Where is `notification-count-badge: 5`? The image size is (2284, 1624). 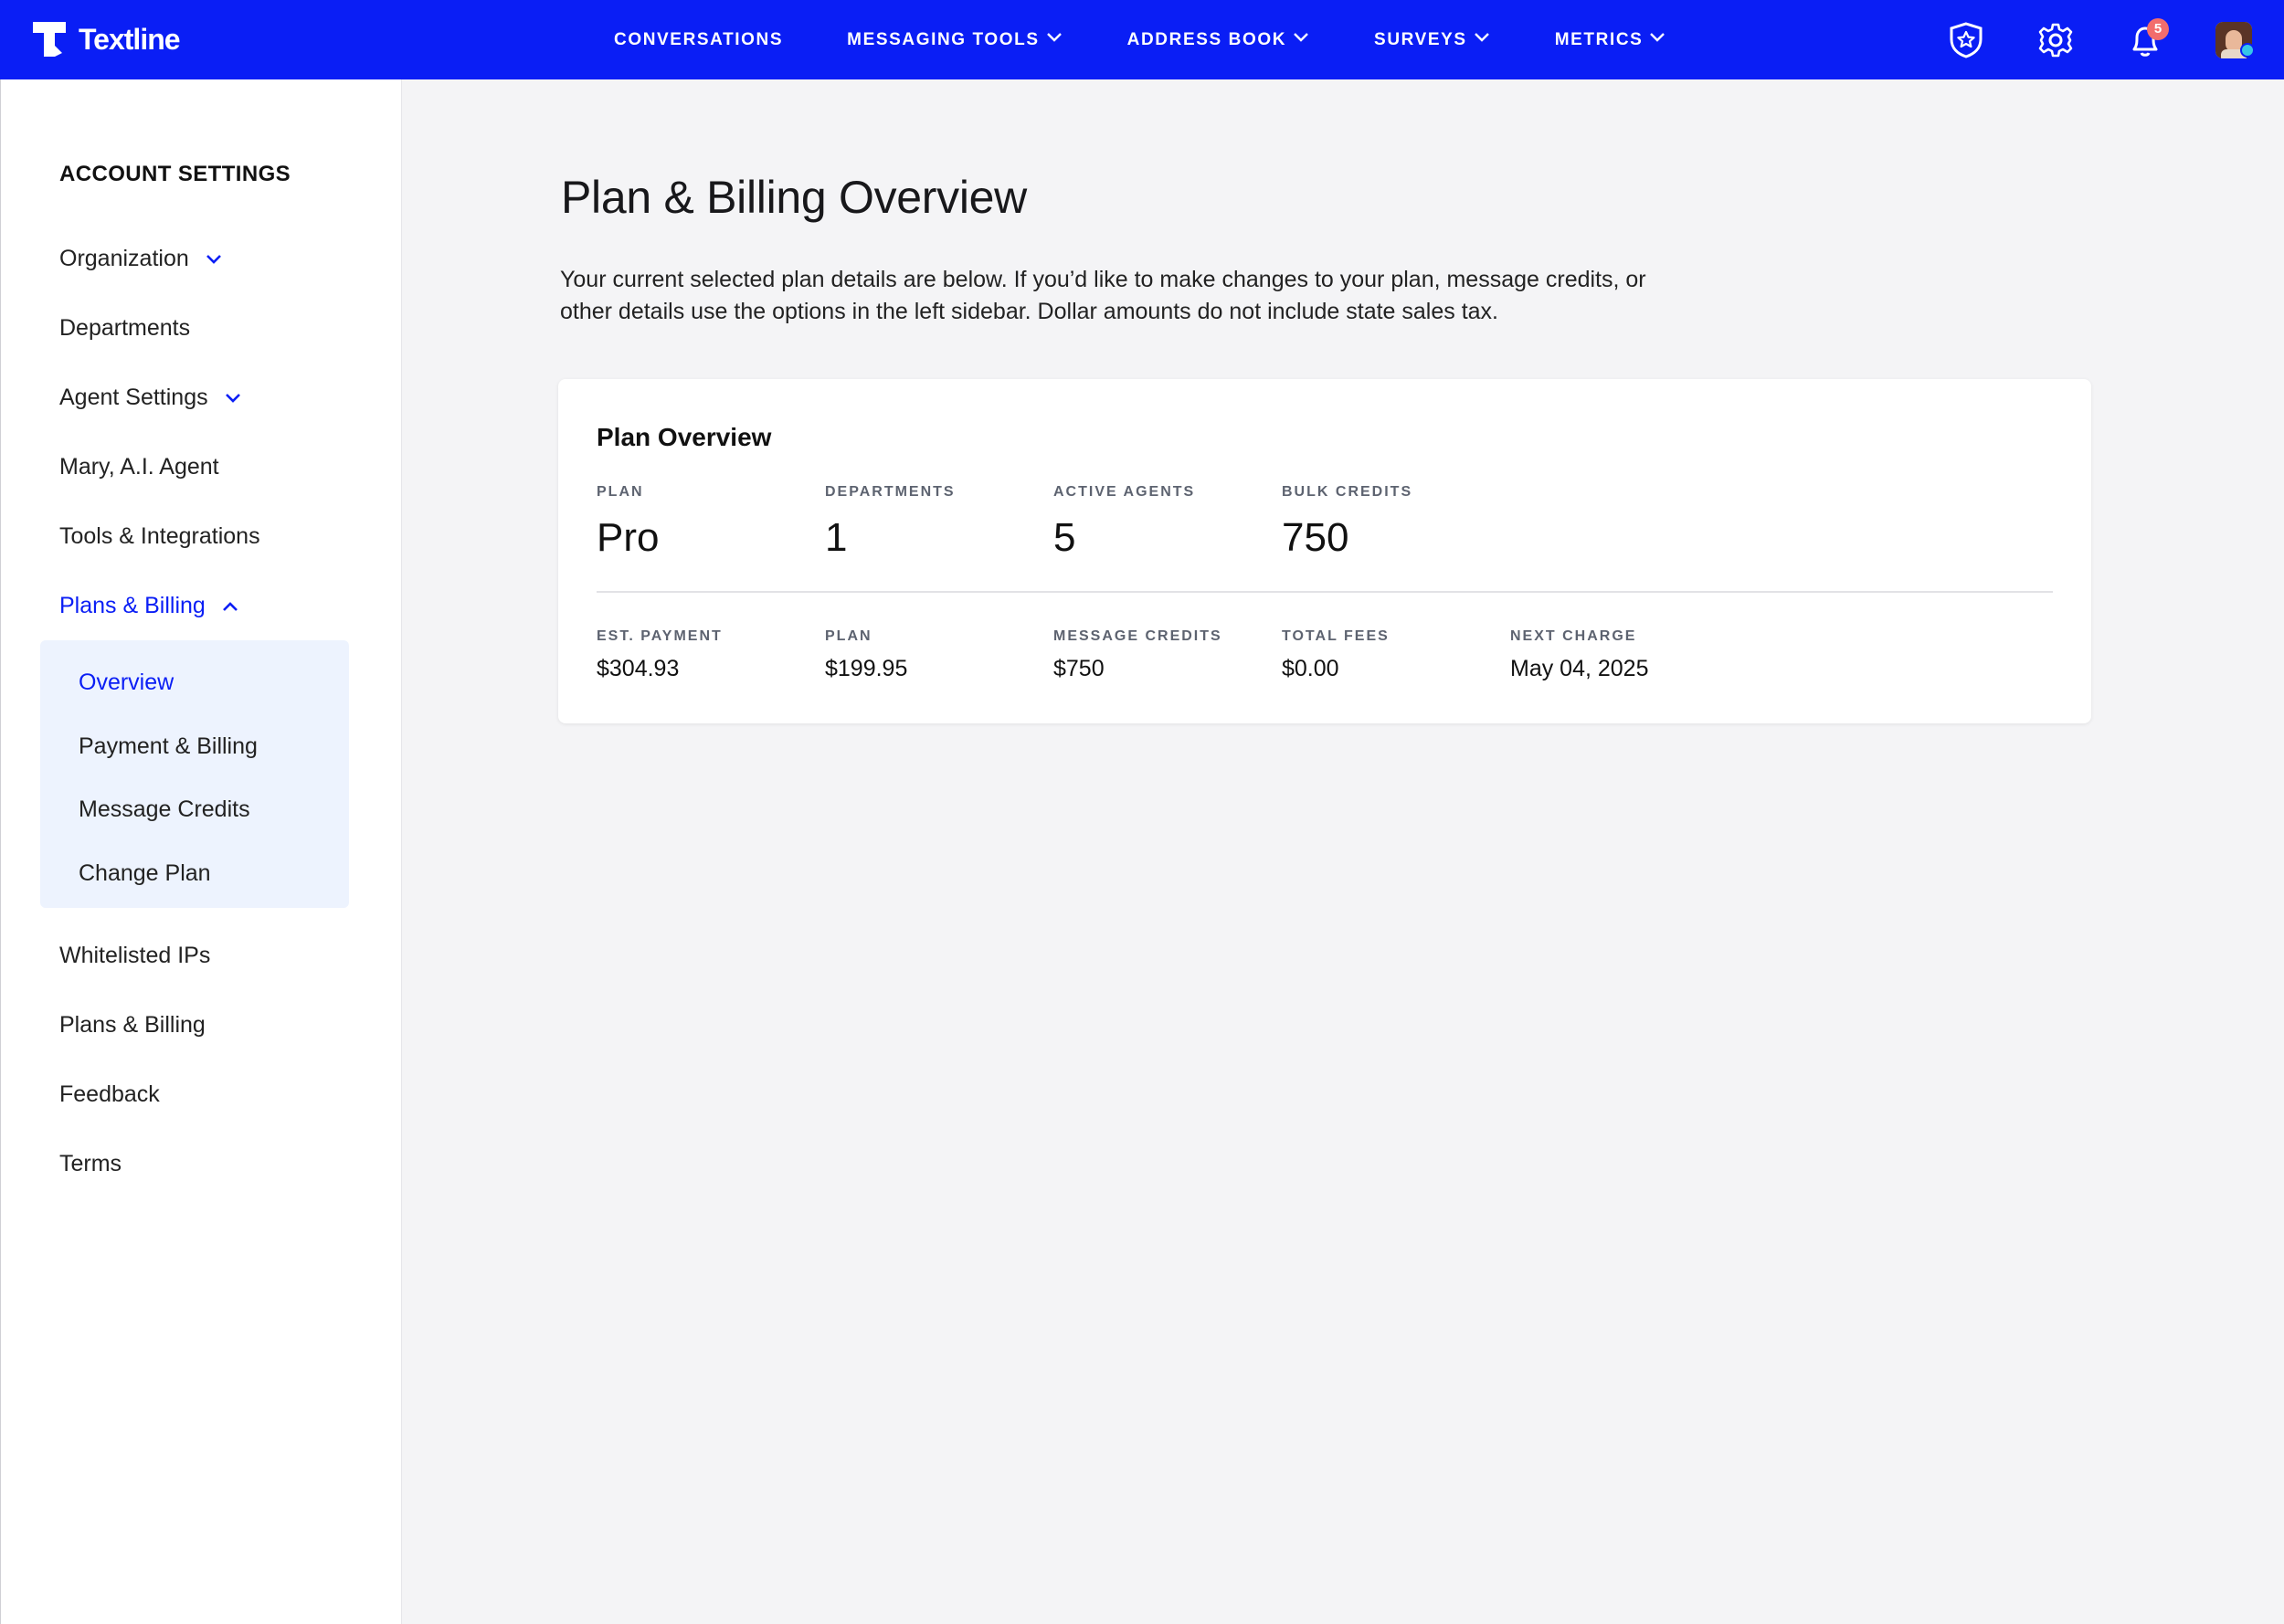
notification-count-badge: 5 is located at coordinates (2158, 29).